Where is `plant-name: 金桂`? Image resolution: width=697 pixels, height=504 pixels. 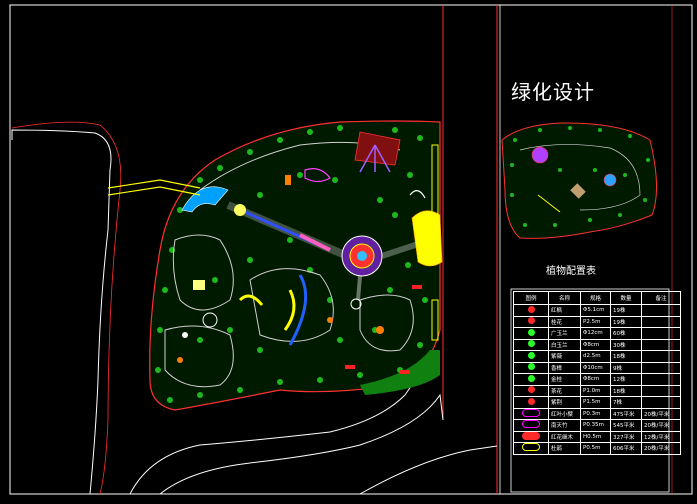 plant-name: 金桂 is located at coordinates (564, 379).